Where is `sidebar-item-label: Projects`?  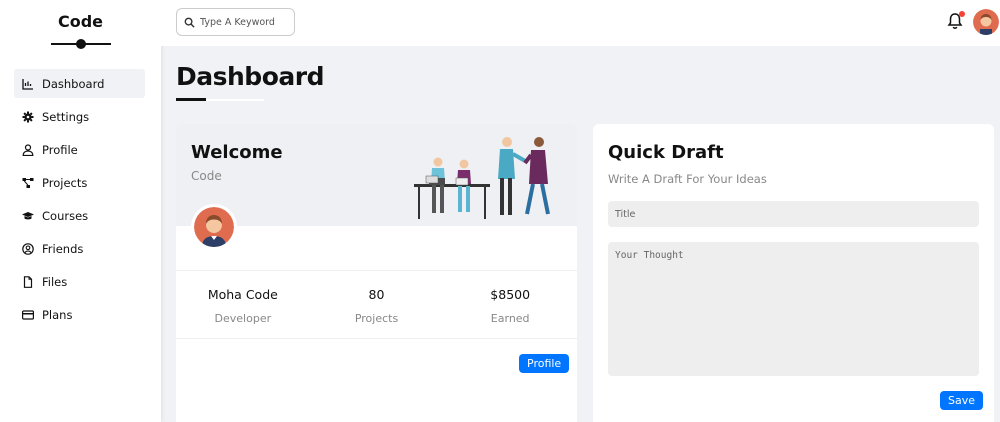
sidebar-item-label: Projects is located at coordinates (65, 182).